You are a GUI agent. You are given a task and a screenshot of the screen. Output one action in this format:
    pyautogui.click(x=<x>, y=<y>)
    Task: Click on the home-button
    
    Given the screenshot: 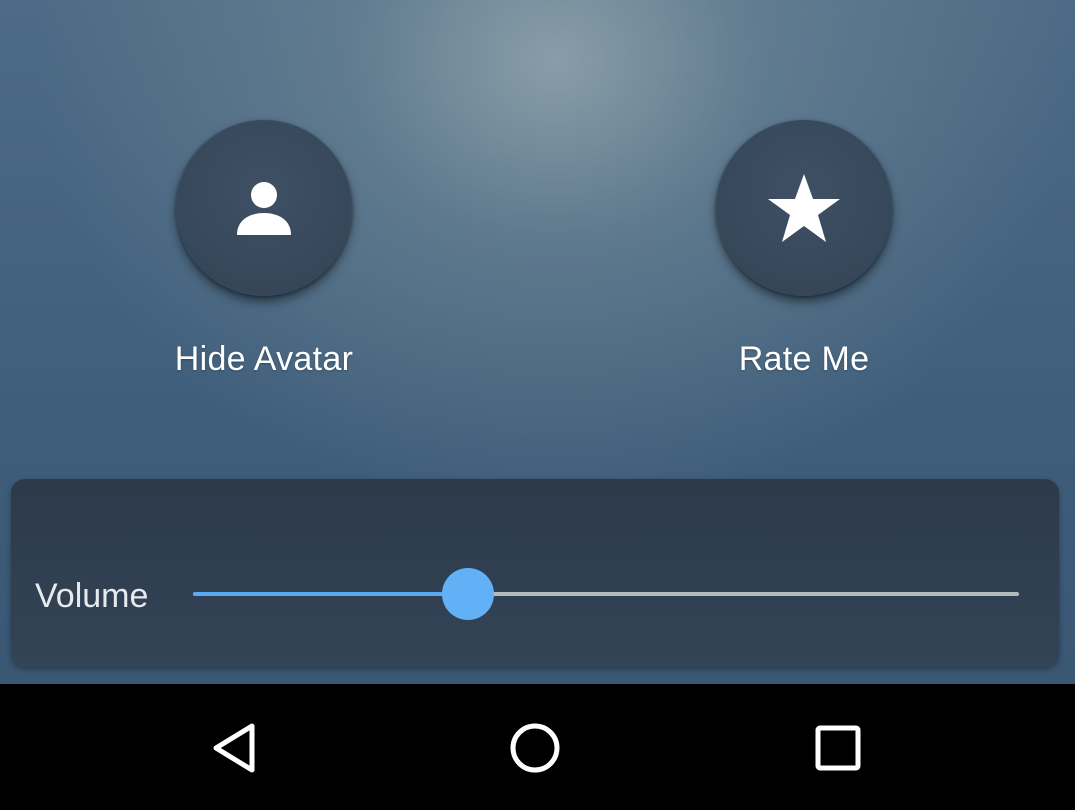 What is the action you would take?
    pyautogui.click(x=535, y=748)
    